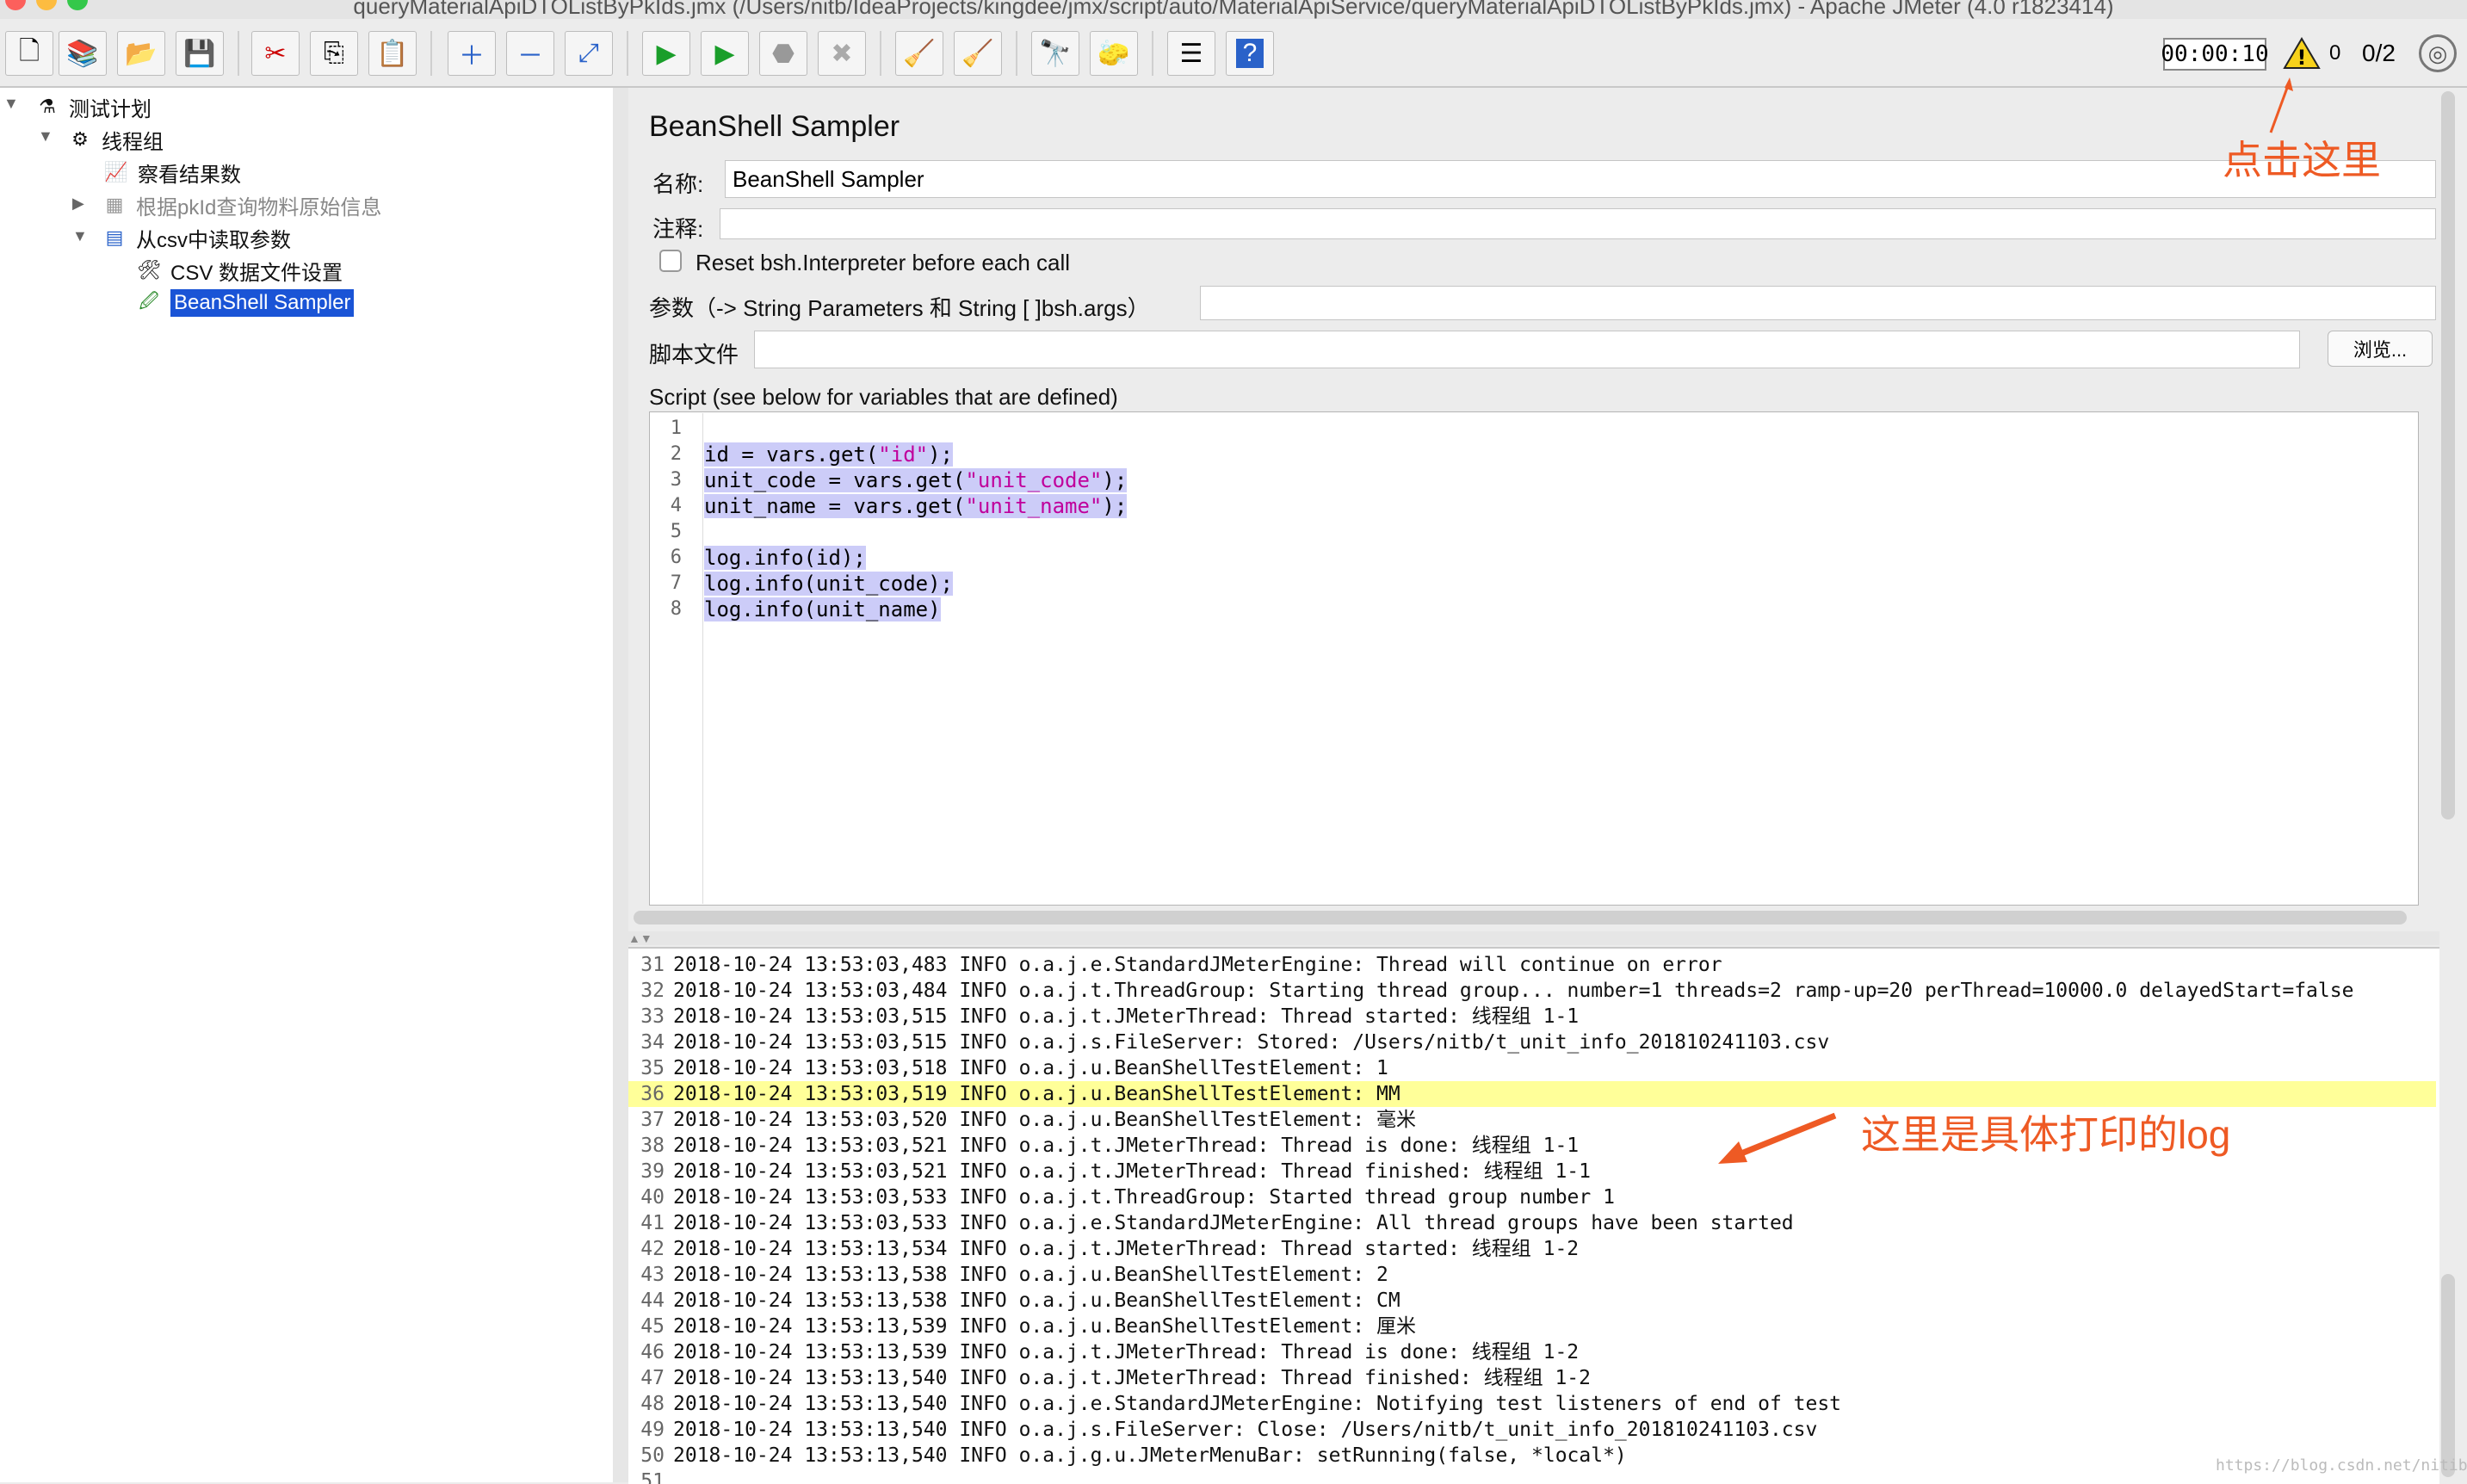  Describe the element at coordinates (1034, 506) in the screenshot. I see `code-string: "unit_name"` at that location.